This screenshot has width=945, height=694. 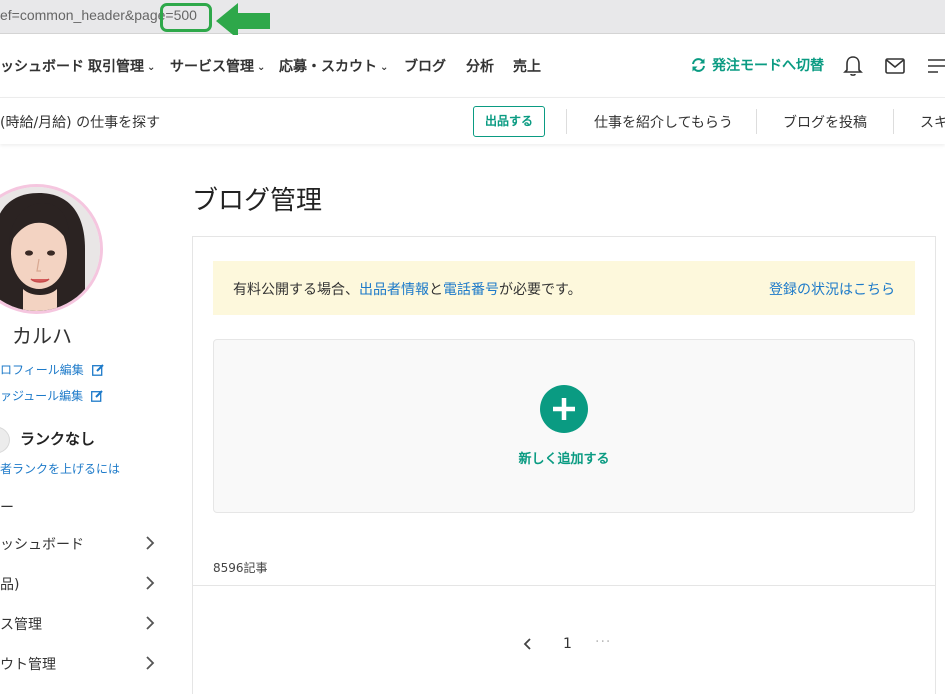 I want to click on sidebar-item-dashboard: ッシュボード, so click(x=80, y=544).